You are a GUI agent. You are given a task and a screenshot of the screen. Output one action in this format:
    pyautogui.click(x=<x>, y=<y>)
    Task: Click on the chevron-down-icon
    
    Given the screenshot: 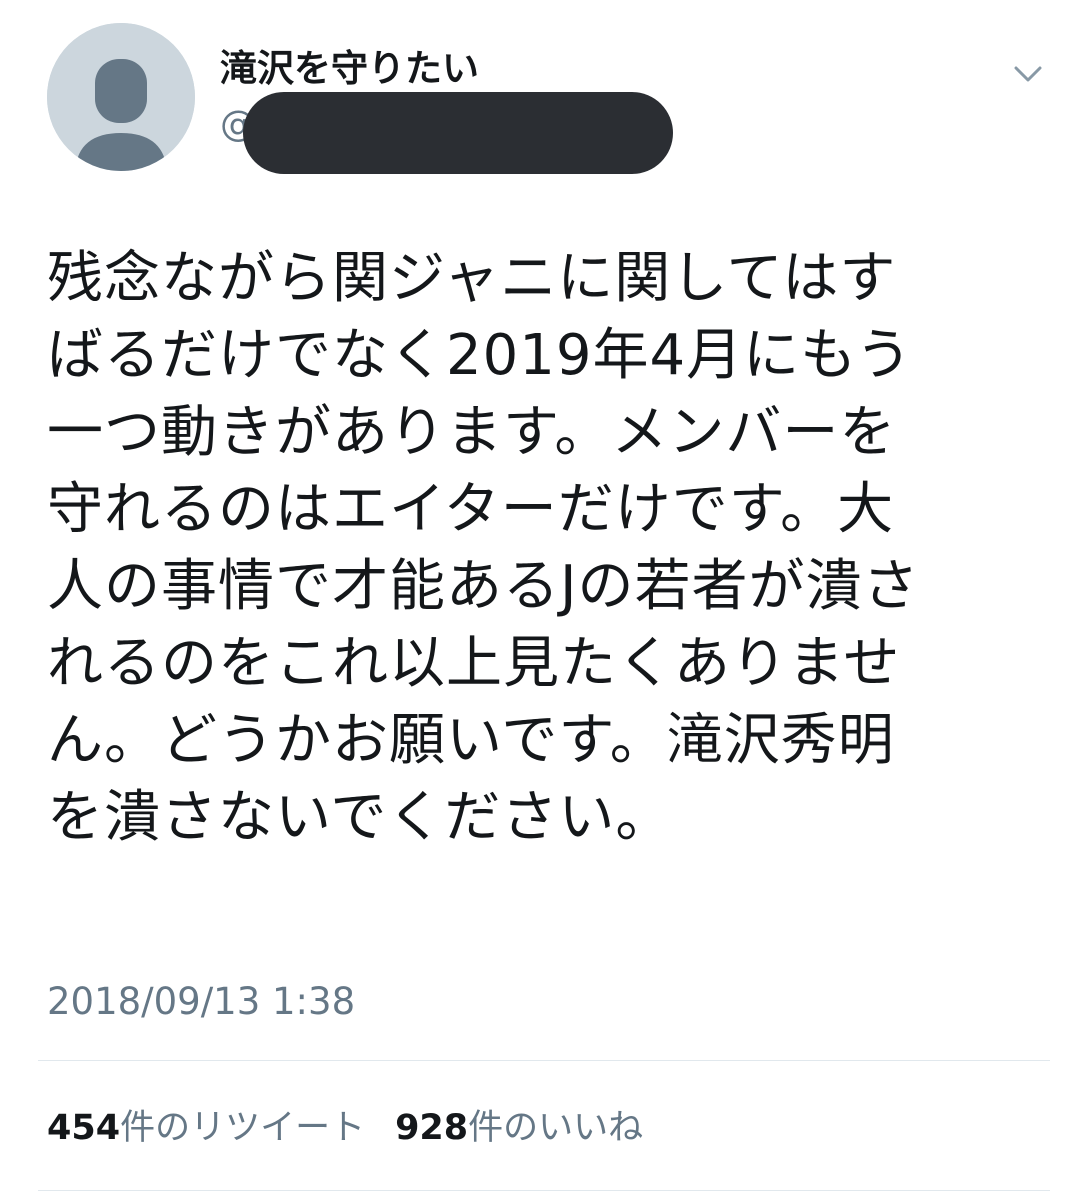 What is the action you would take?
    pyautogui.click(x=1028, y=74)
    